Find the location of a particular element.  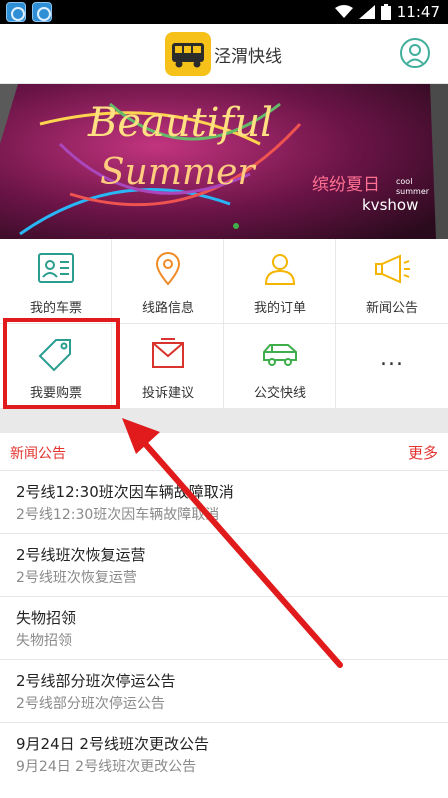

person-icon is located at coordinates (280, 269).